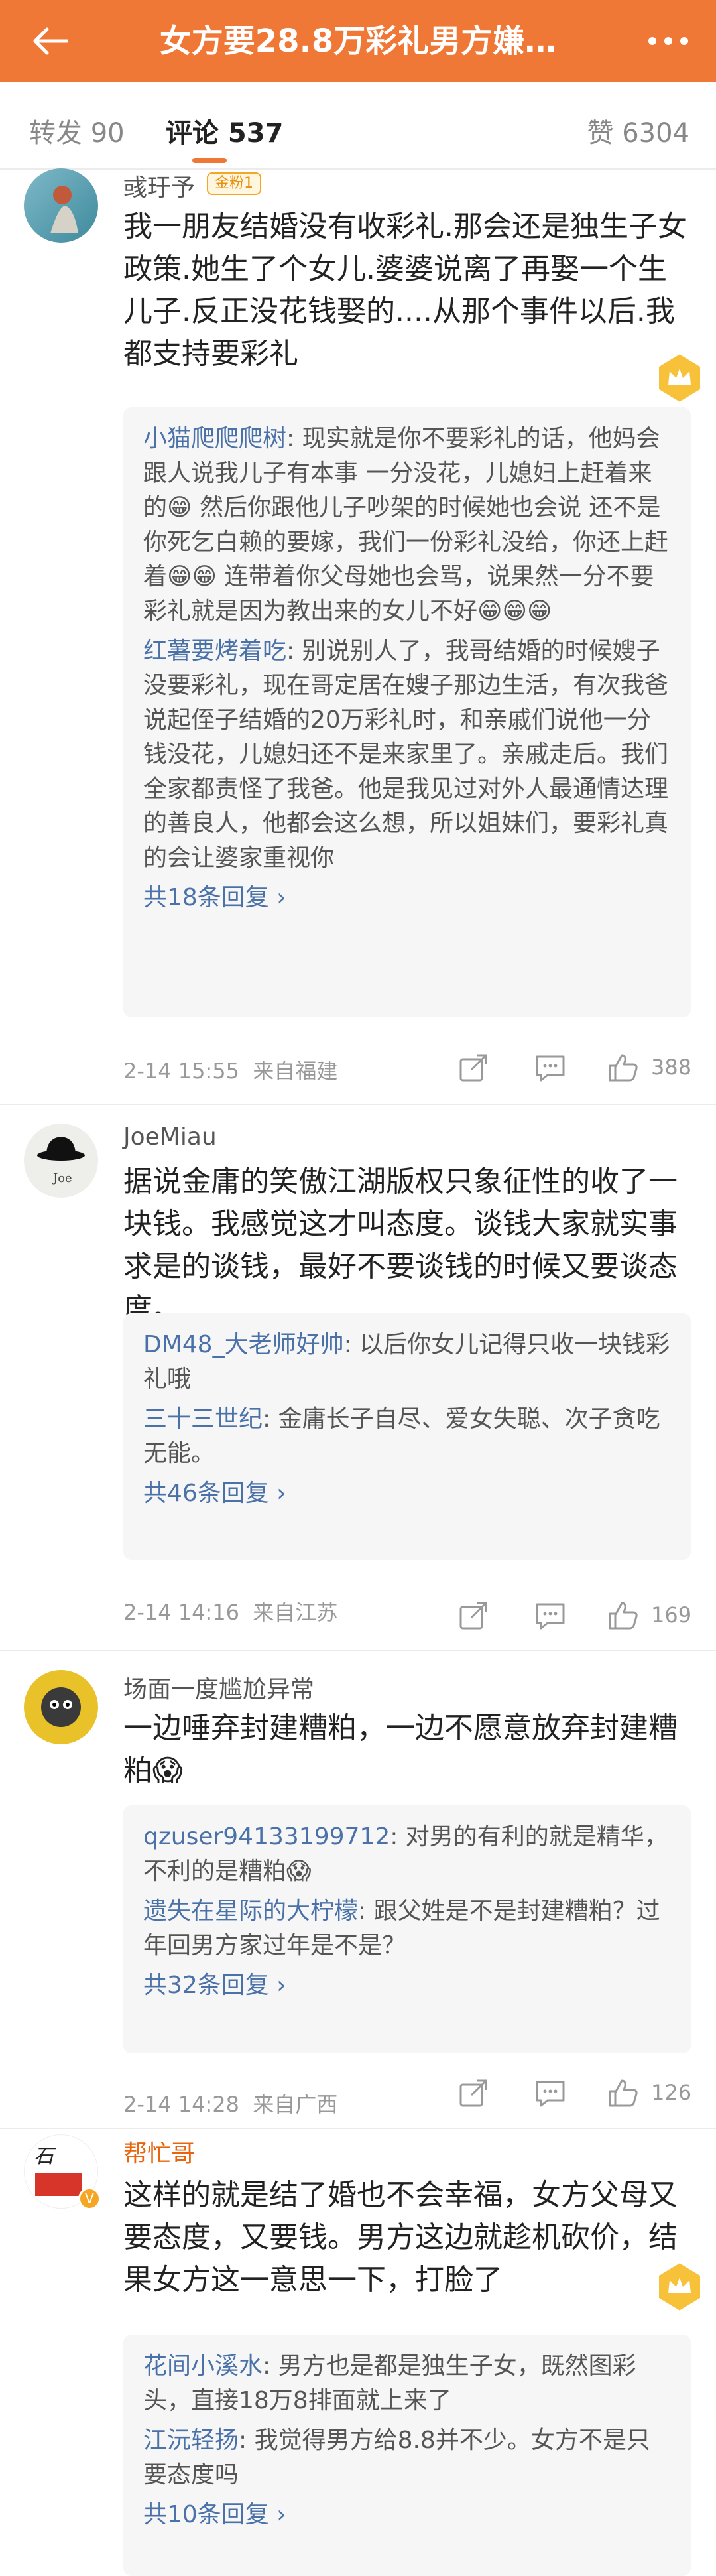 The image size is (716, 2576). What do you see at coordinates (203, 2366) in the screenshot?
I see `reply-username: 花间小溪水` at bounding box center [203, 2366].